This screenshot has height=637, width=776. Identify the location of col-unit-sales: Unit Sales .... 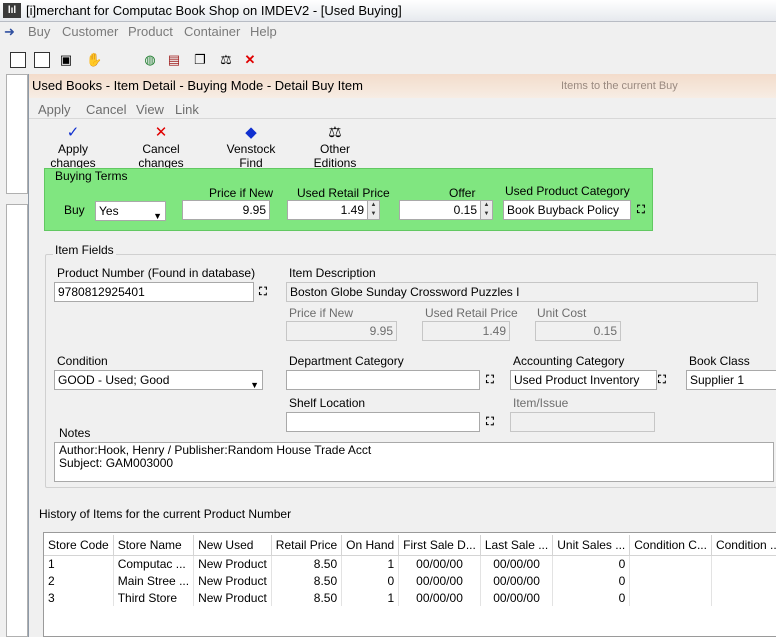
(591, 545).